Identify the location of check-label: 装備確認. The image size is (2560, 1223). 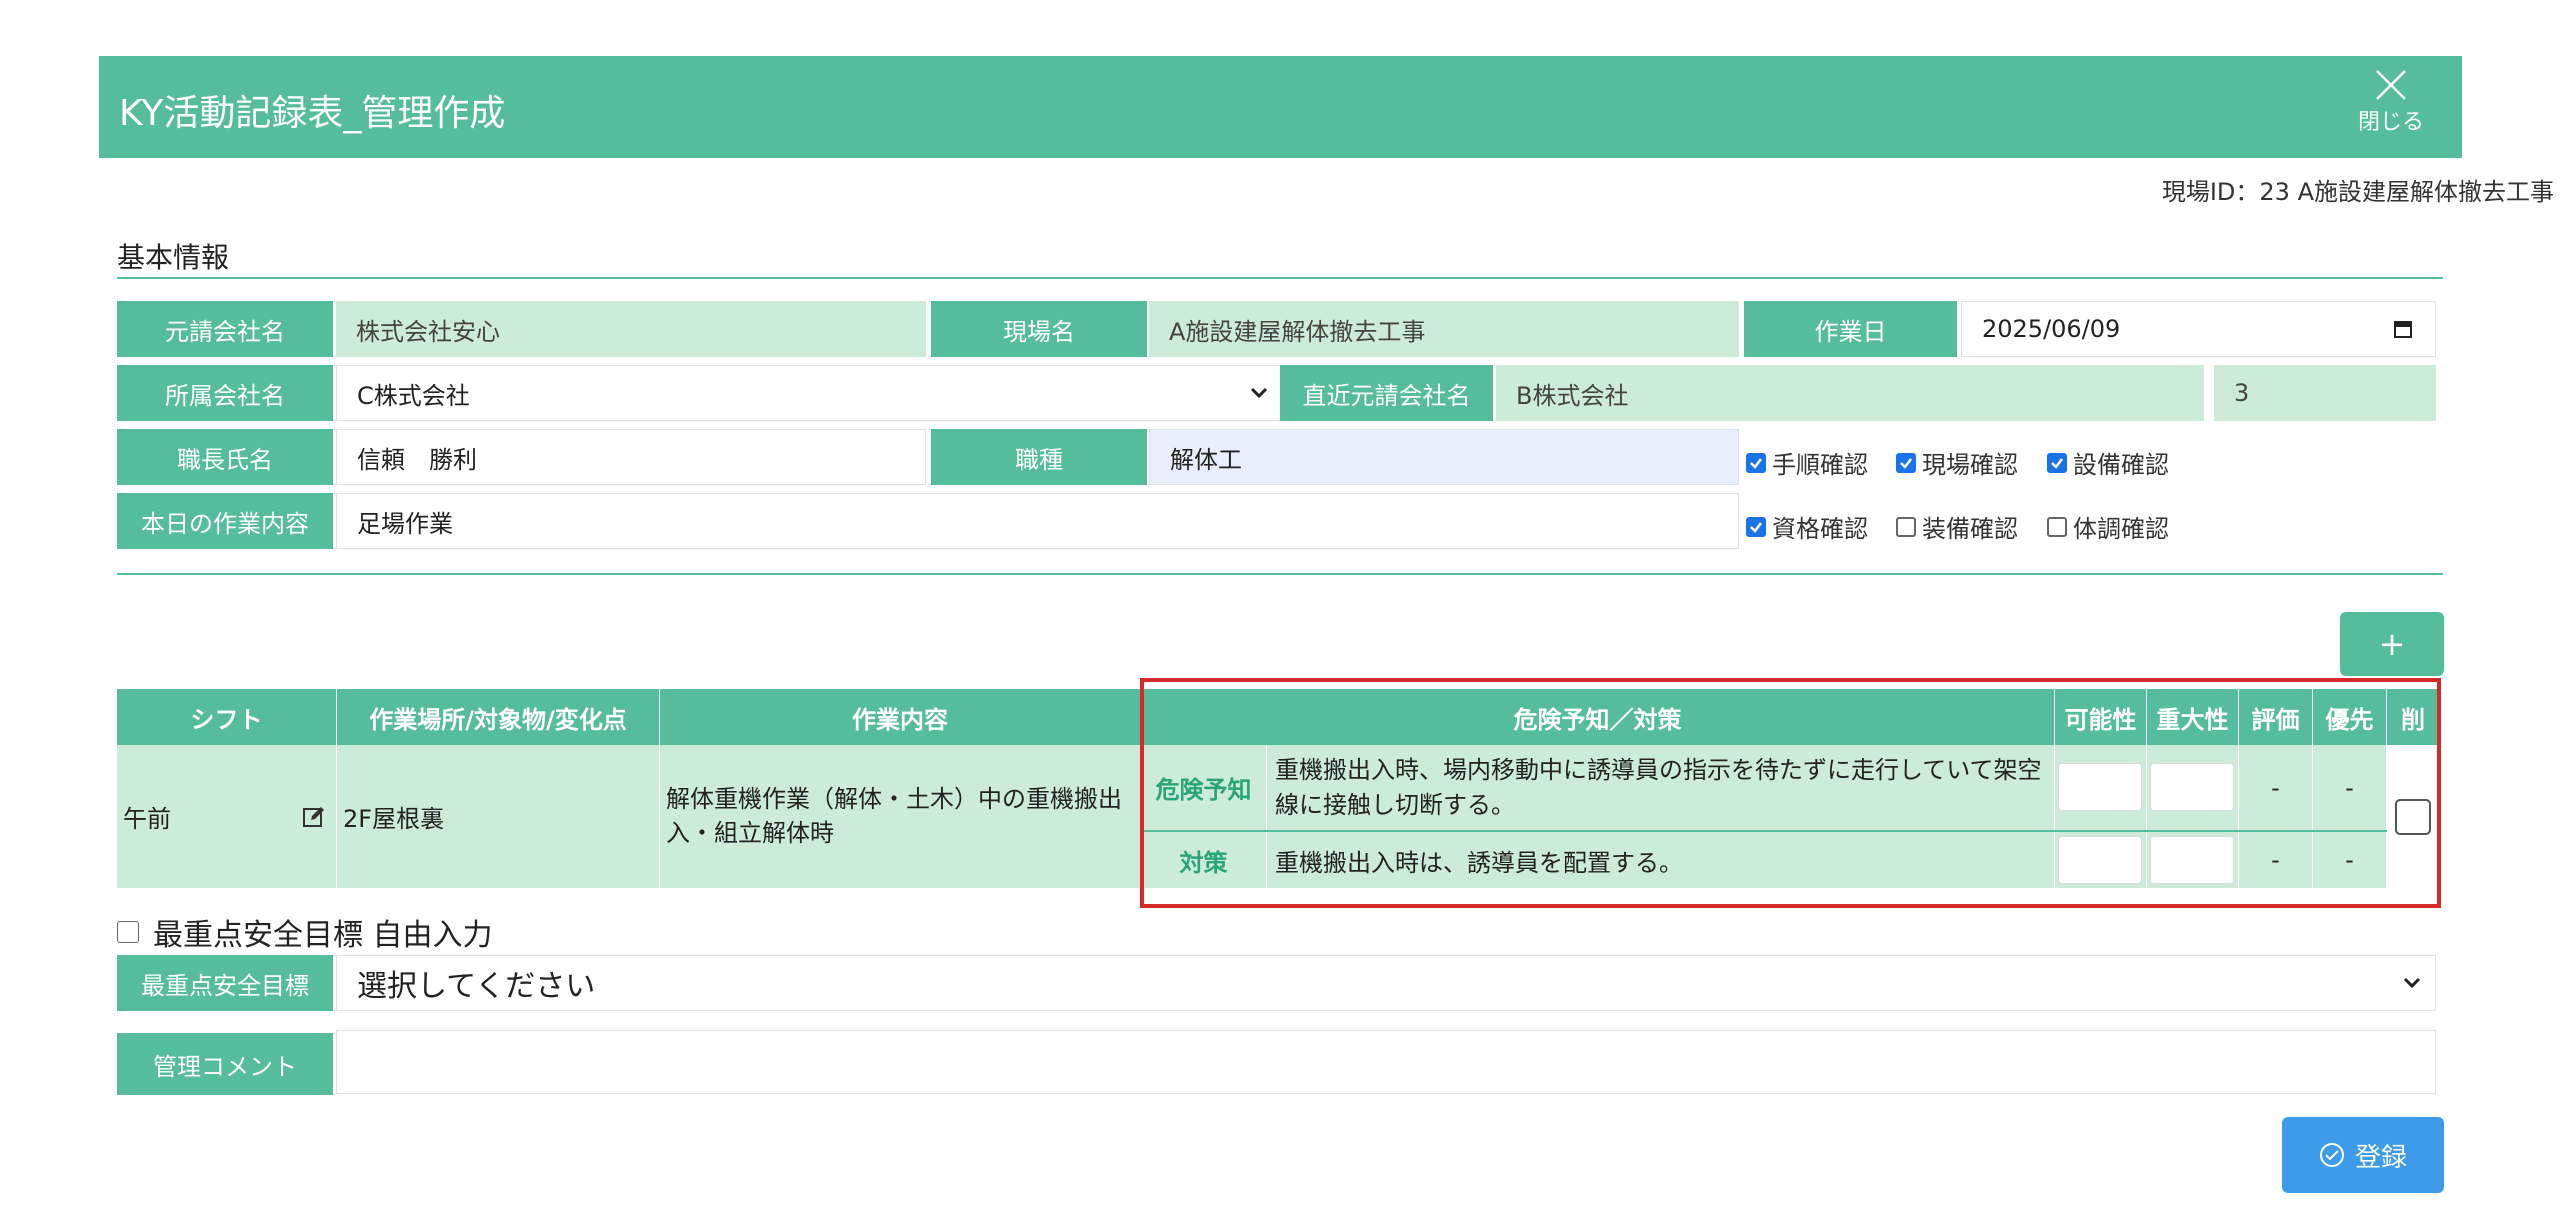
(1970, 529).